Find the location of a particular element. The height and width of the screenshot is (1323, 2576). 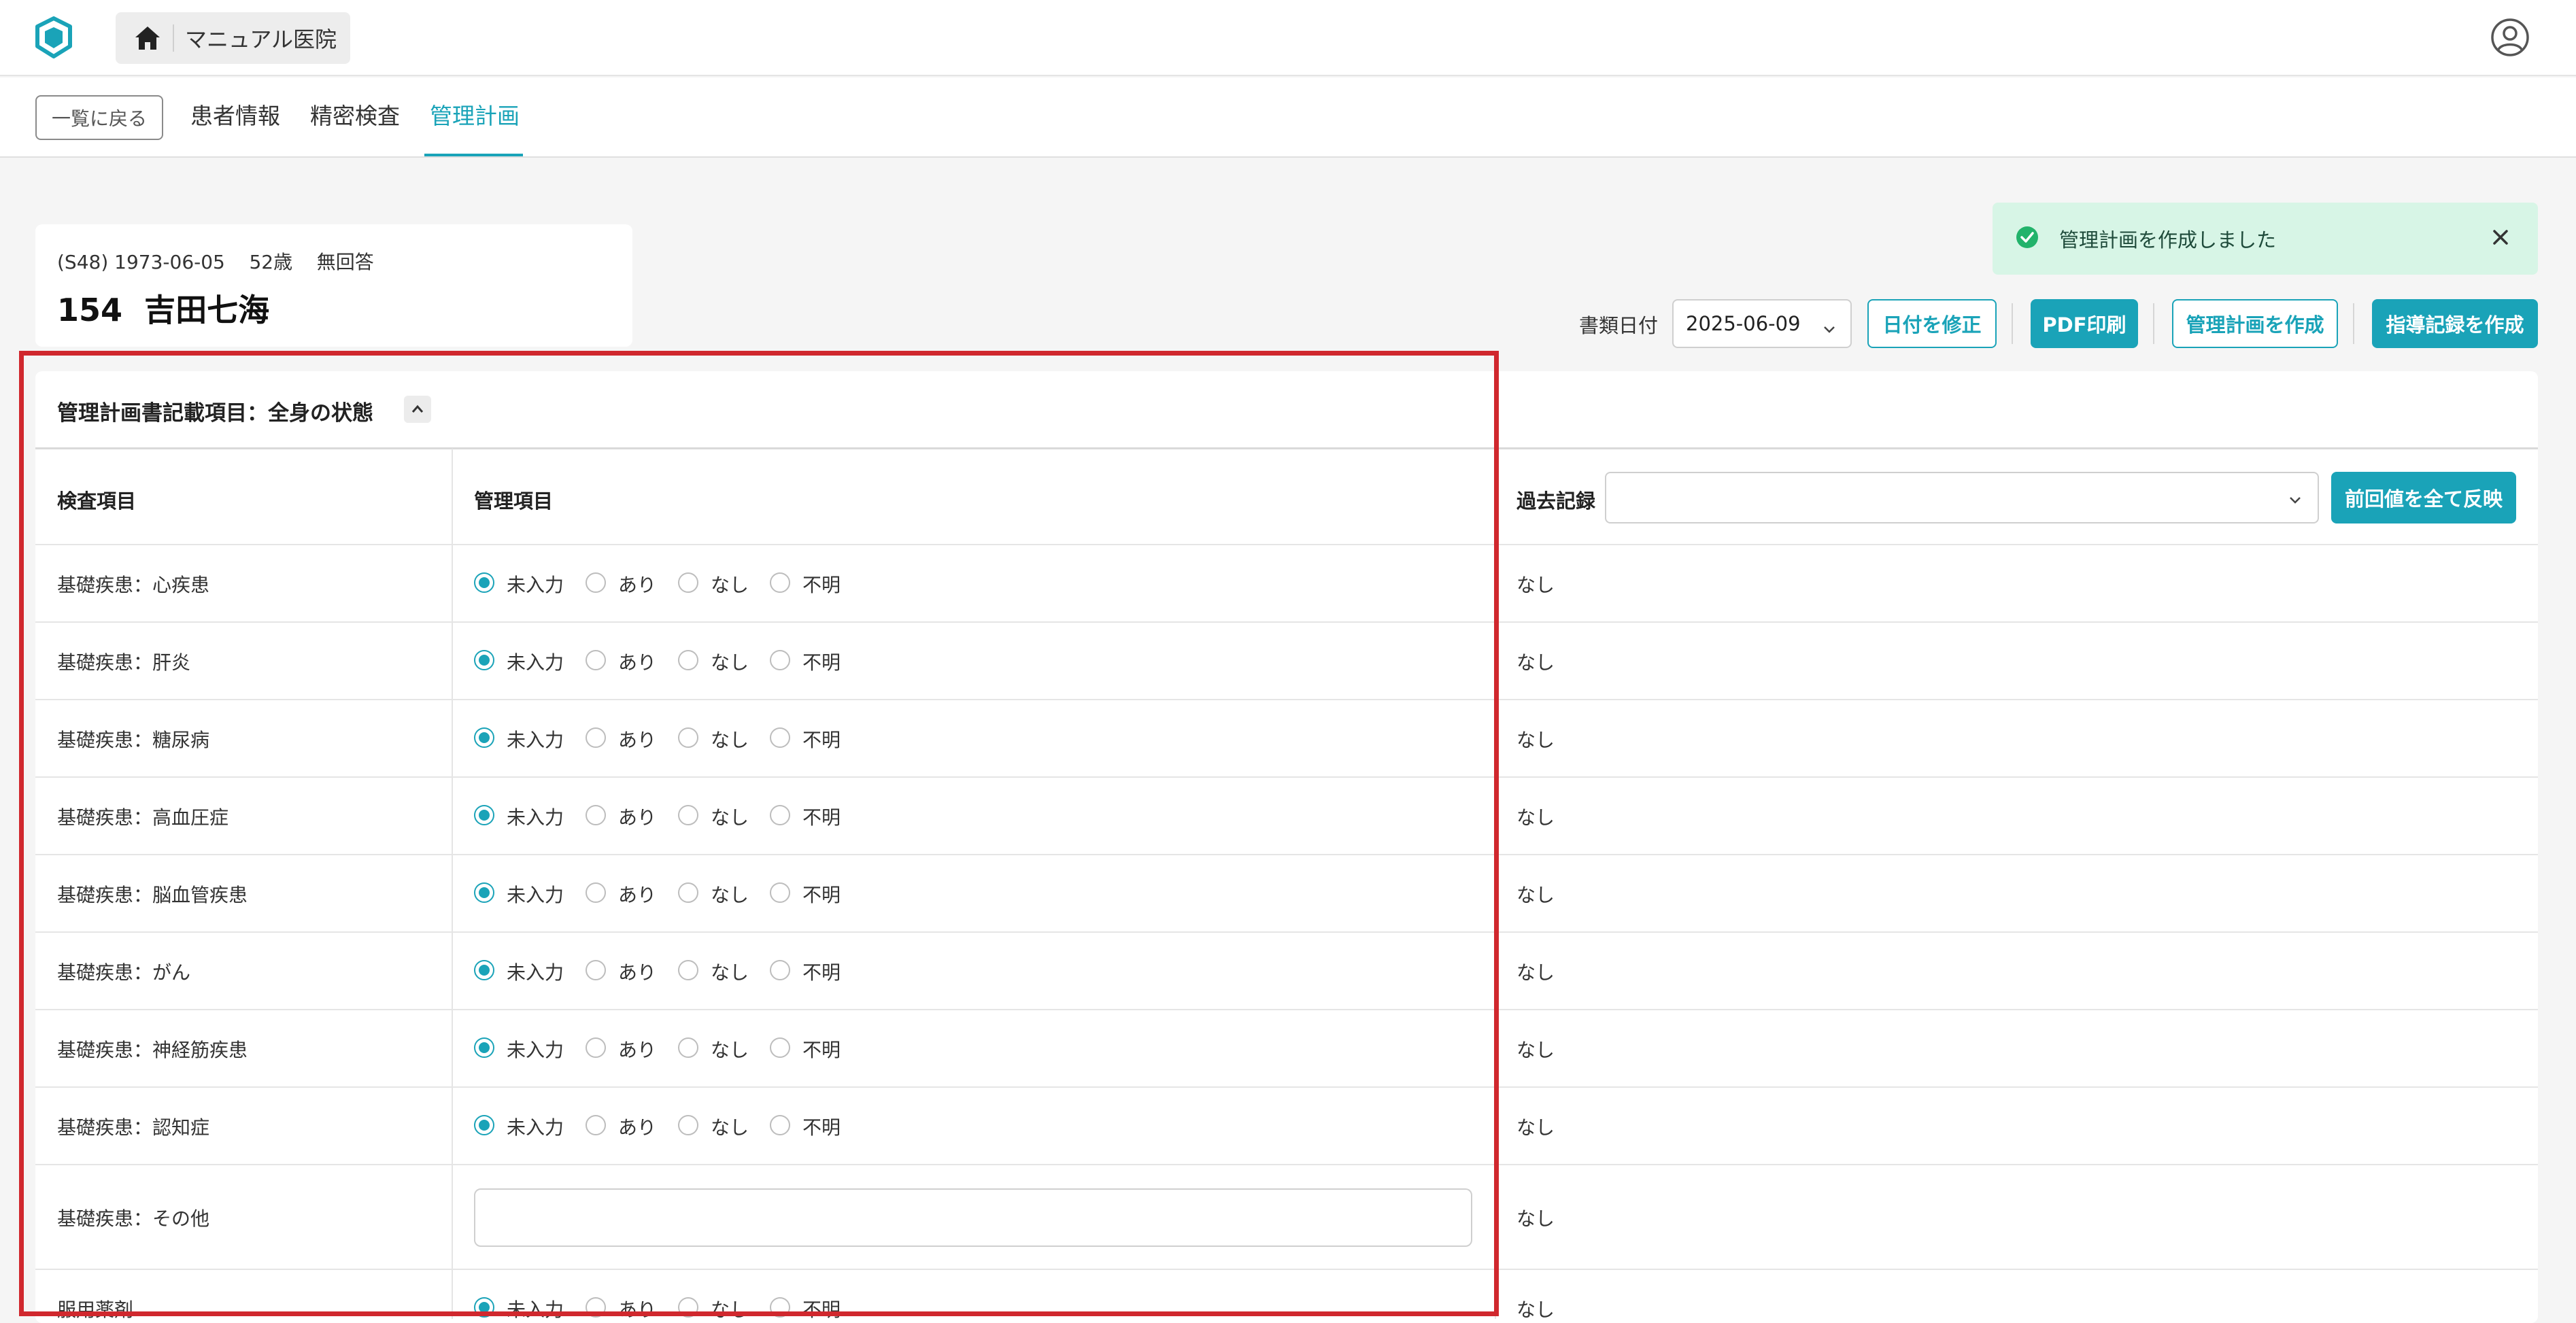

fix-date-button: 日付を修正 is located at coordinates (1932, 323).